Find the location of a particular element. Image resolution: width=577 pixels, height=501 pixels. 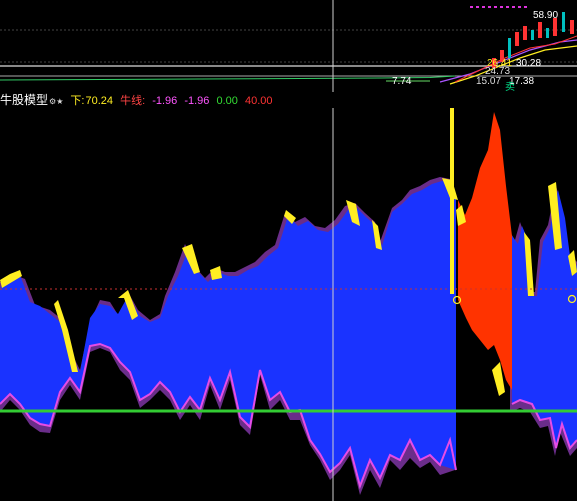

ma-value-1: -1.96 is located at coordinates (165, 101).